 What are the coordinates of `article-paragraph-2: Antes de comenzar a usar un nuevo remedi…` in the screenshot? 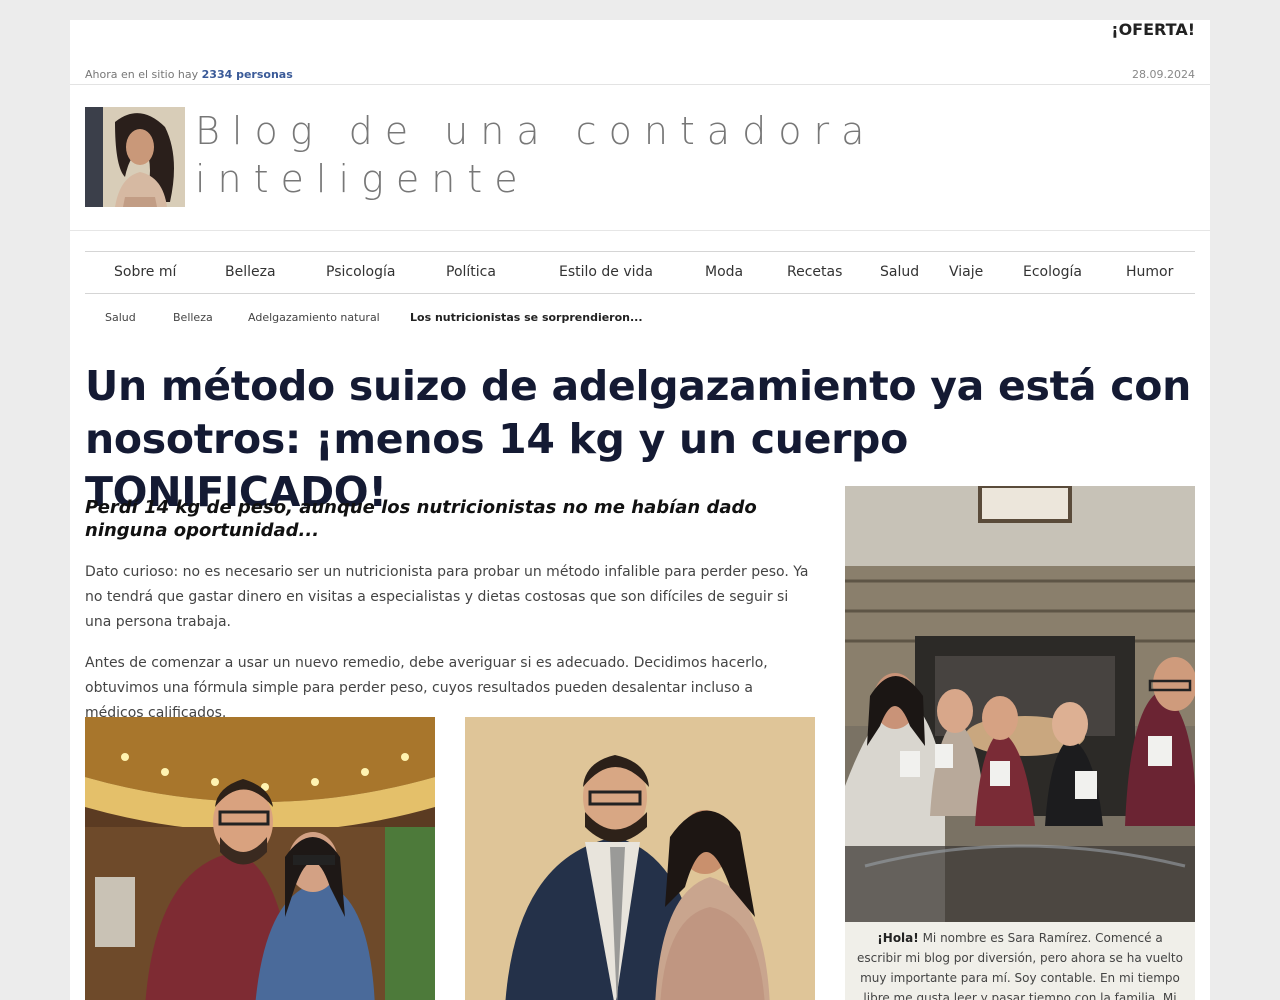 It's located at (426, 688).